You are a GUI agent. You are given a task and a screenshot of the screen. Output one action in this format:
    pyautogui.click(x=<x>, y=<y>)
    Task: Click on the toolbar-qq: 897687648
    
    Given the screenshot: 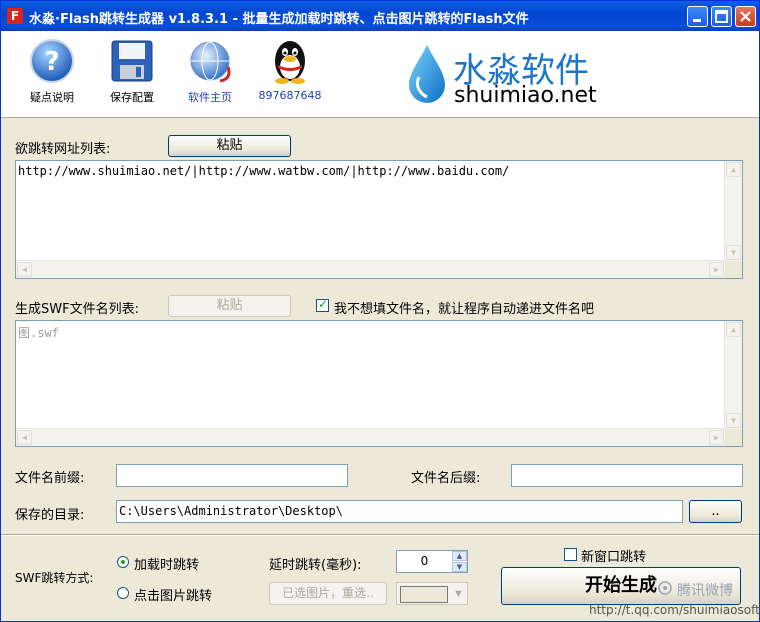 What is the action you would take?
    pyautogui.click(x=290, y=69)
    